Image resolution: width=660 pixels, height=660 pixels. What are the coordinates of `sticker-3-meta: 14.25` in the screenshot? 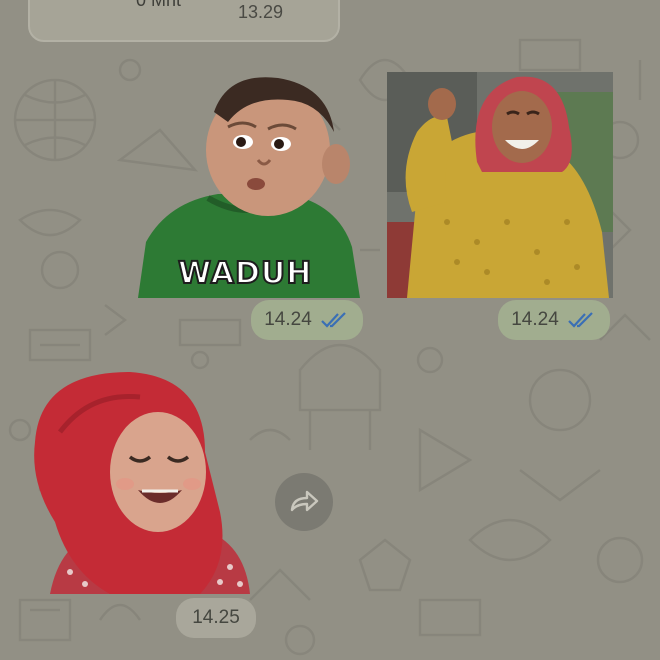 It's located at (216, 618).